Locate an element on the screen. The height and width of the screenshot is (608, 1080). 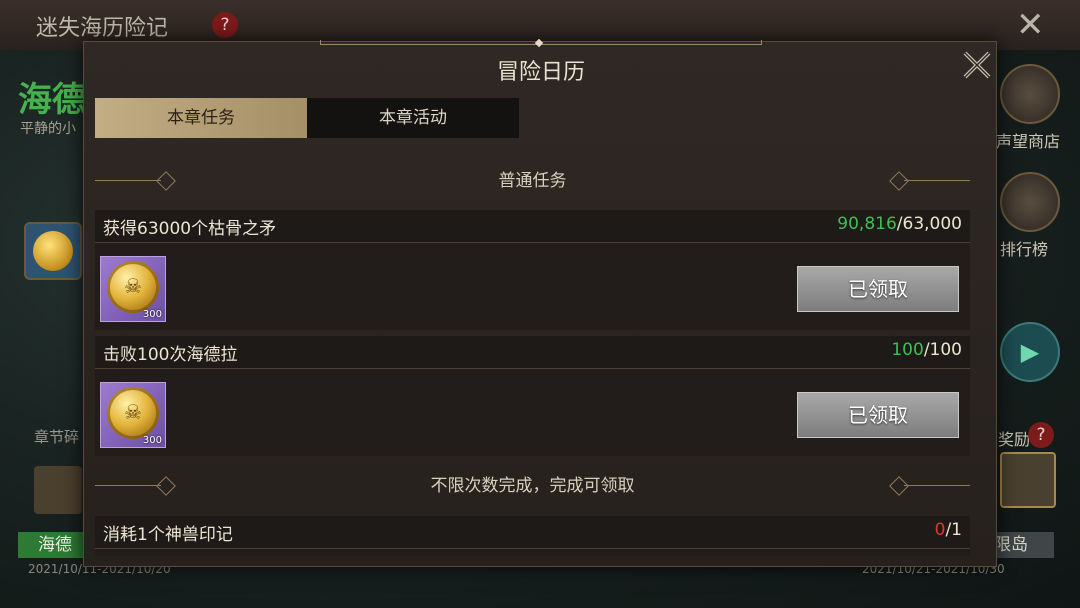
progress-current: 90,816 is located at coordinates (867, 224).